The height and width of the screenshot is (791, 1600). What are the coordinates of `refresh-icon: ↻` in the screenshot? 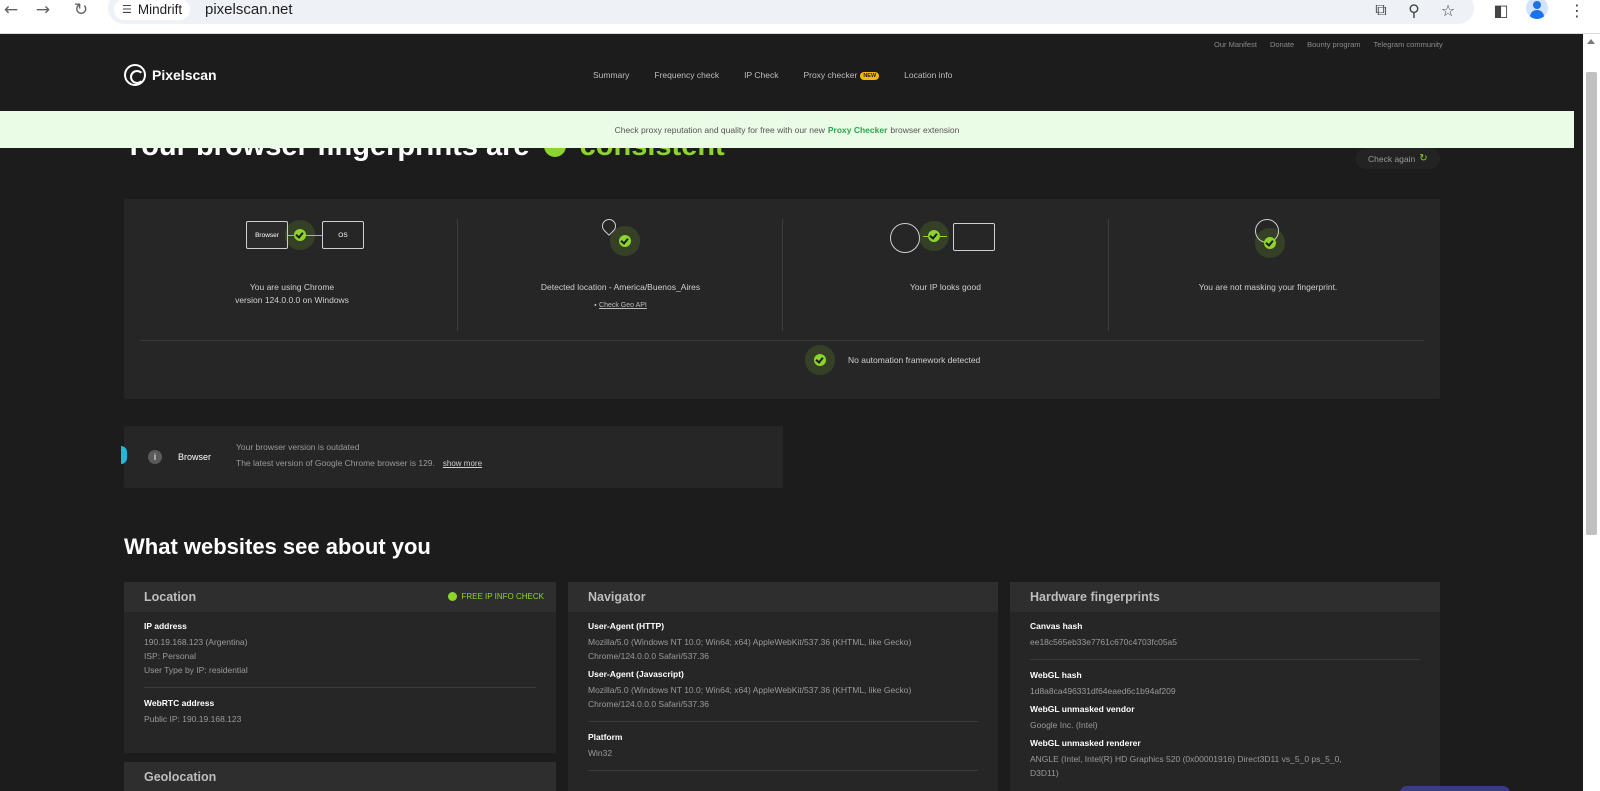 It's located at (1423, 158).